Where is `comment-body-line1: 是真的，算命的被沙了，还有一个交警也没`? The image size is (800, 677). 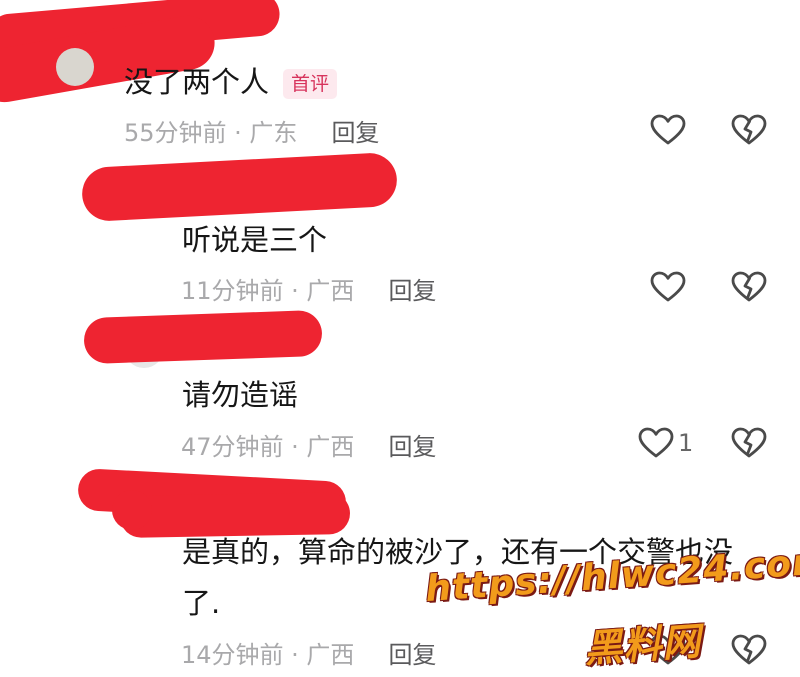
comment-body-line1: 是真的，算命的被沙了，还有一个交警也没 is located at coordinates (458, 552).